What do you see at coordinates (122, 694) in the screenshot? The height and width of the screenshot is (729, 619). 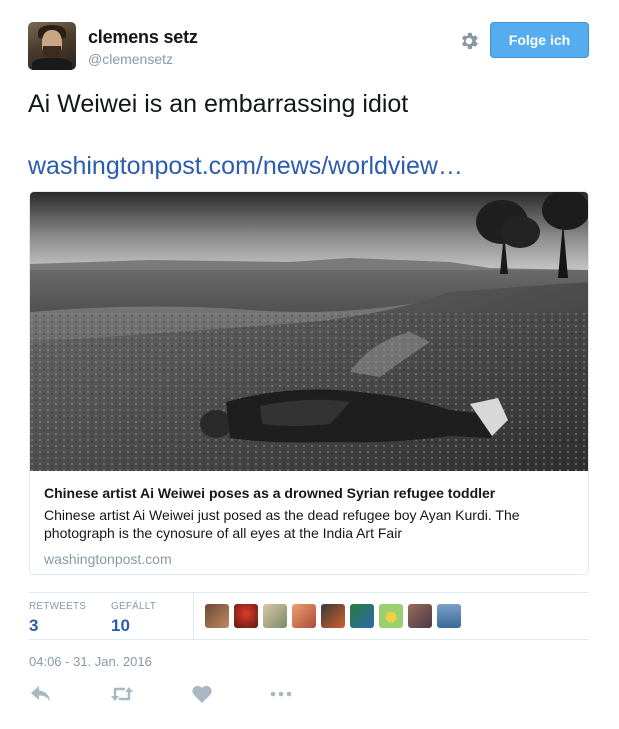 I see `retweet-icon` at bounding box center [122, 694].